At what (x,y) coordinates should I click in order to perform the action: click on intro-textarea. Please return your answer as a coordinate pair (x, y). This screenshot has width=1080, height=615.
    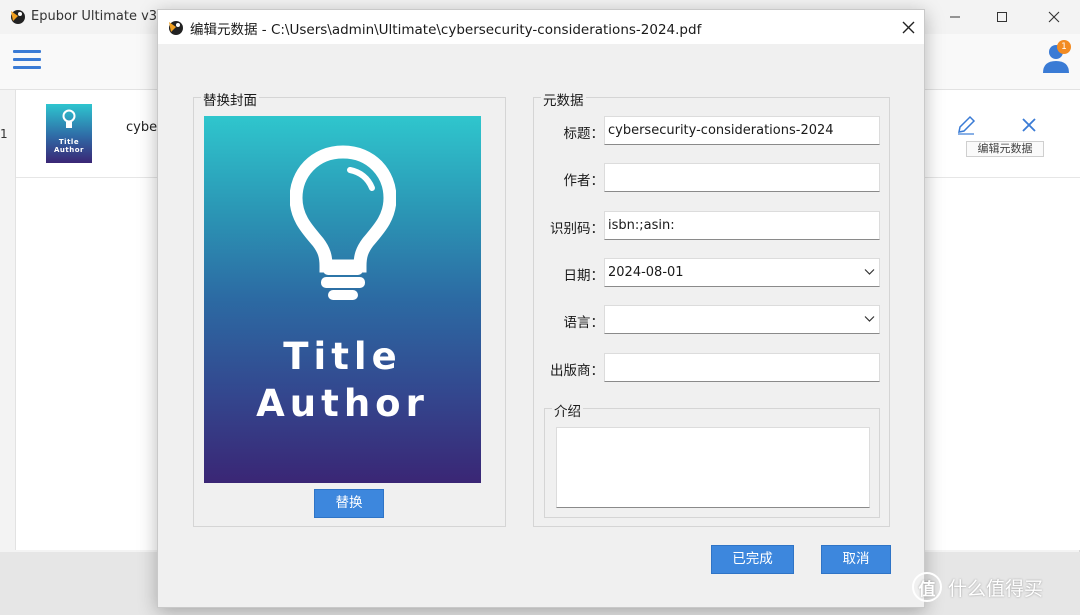
    Looking at the image, I should click on (713, 467).